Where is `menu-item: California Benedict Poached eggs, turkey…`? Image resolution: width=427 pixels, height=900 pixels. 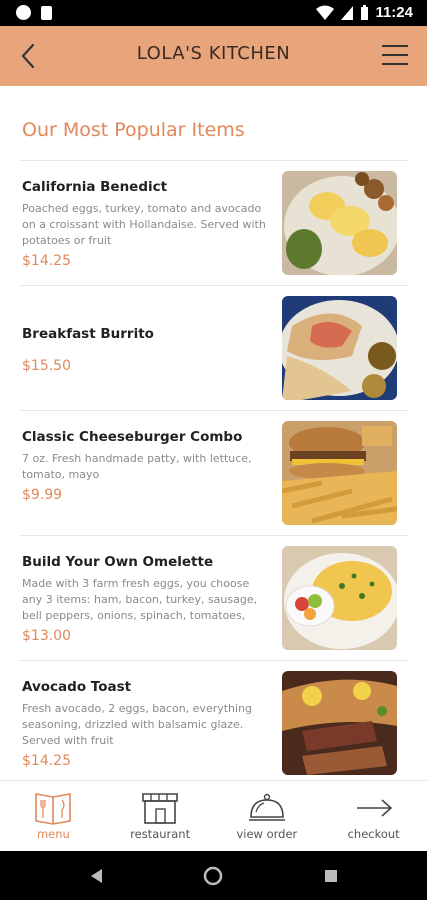
menu-item: California Benedict Poached eggs, turkey… is located at coordinates (213, 223).